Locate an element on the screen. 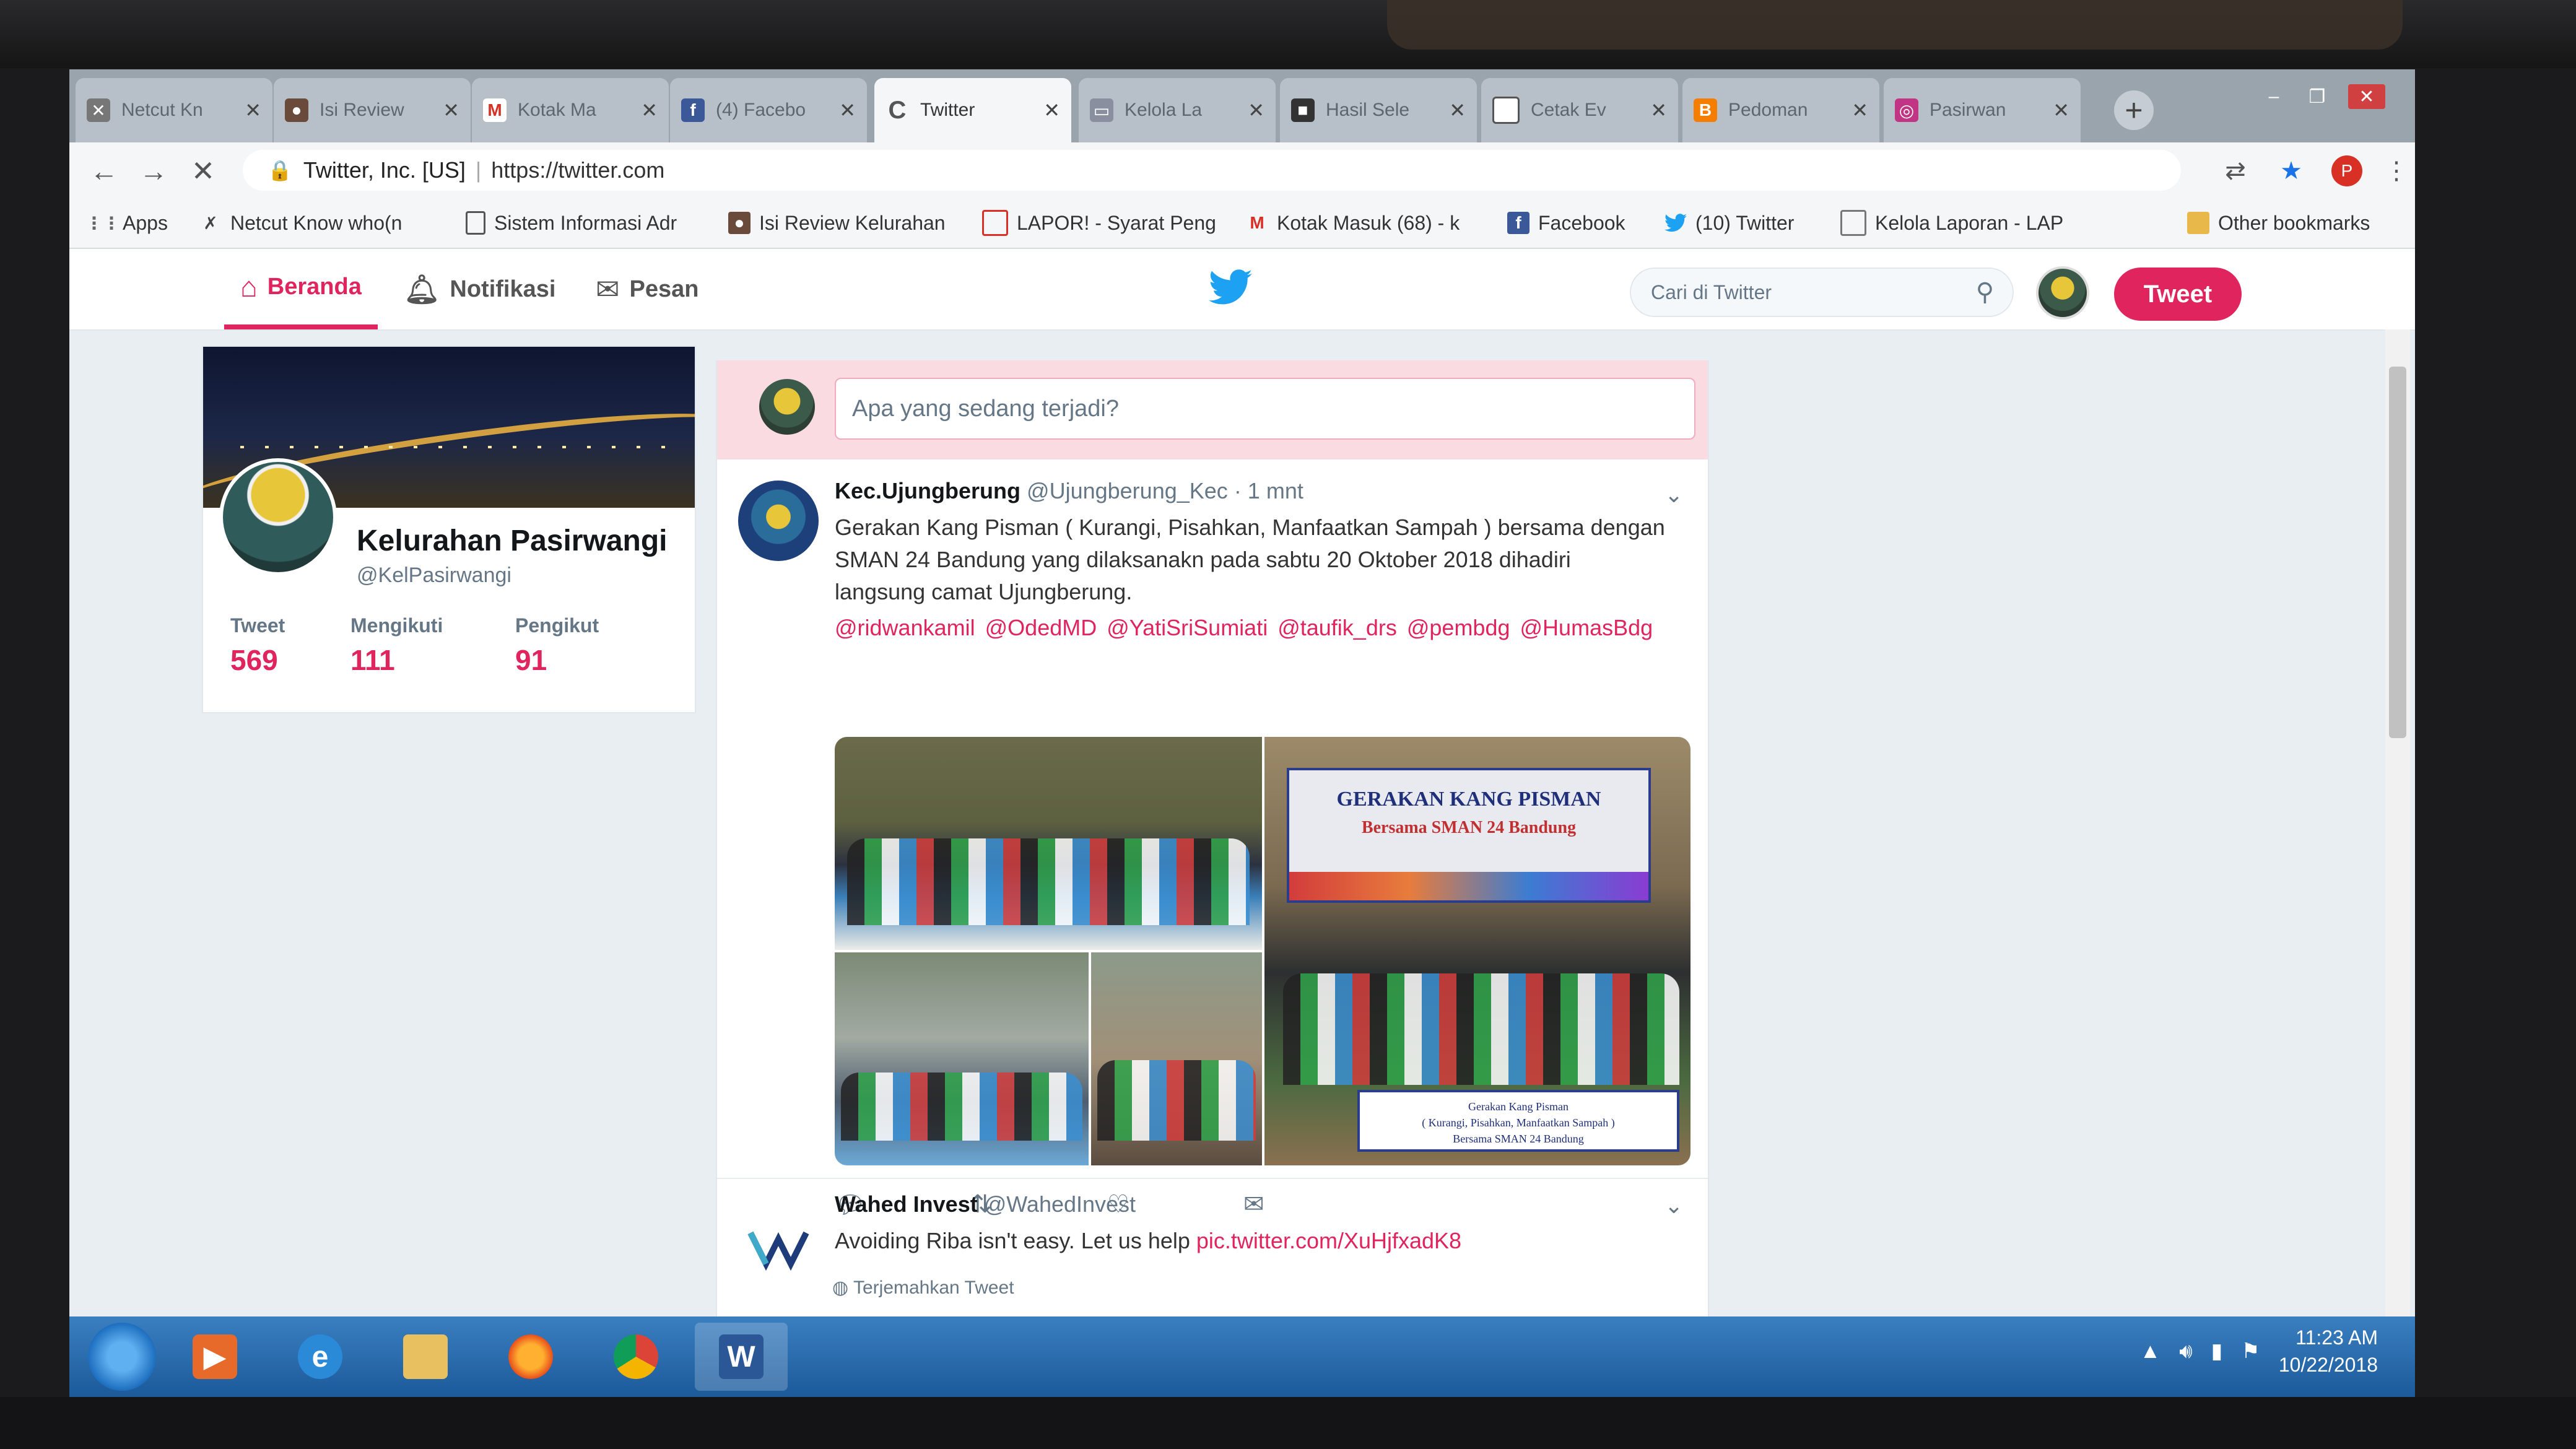  tweet-link: pic.twitter.com/XuHjfxadK8 is located at coordinates (1328, 1240).